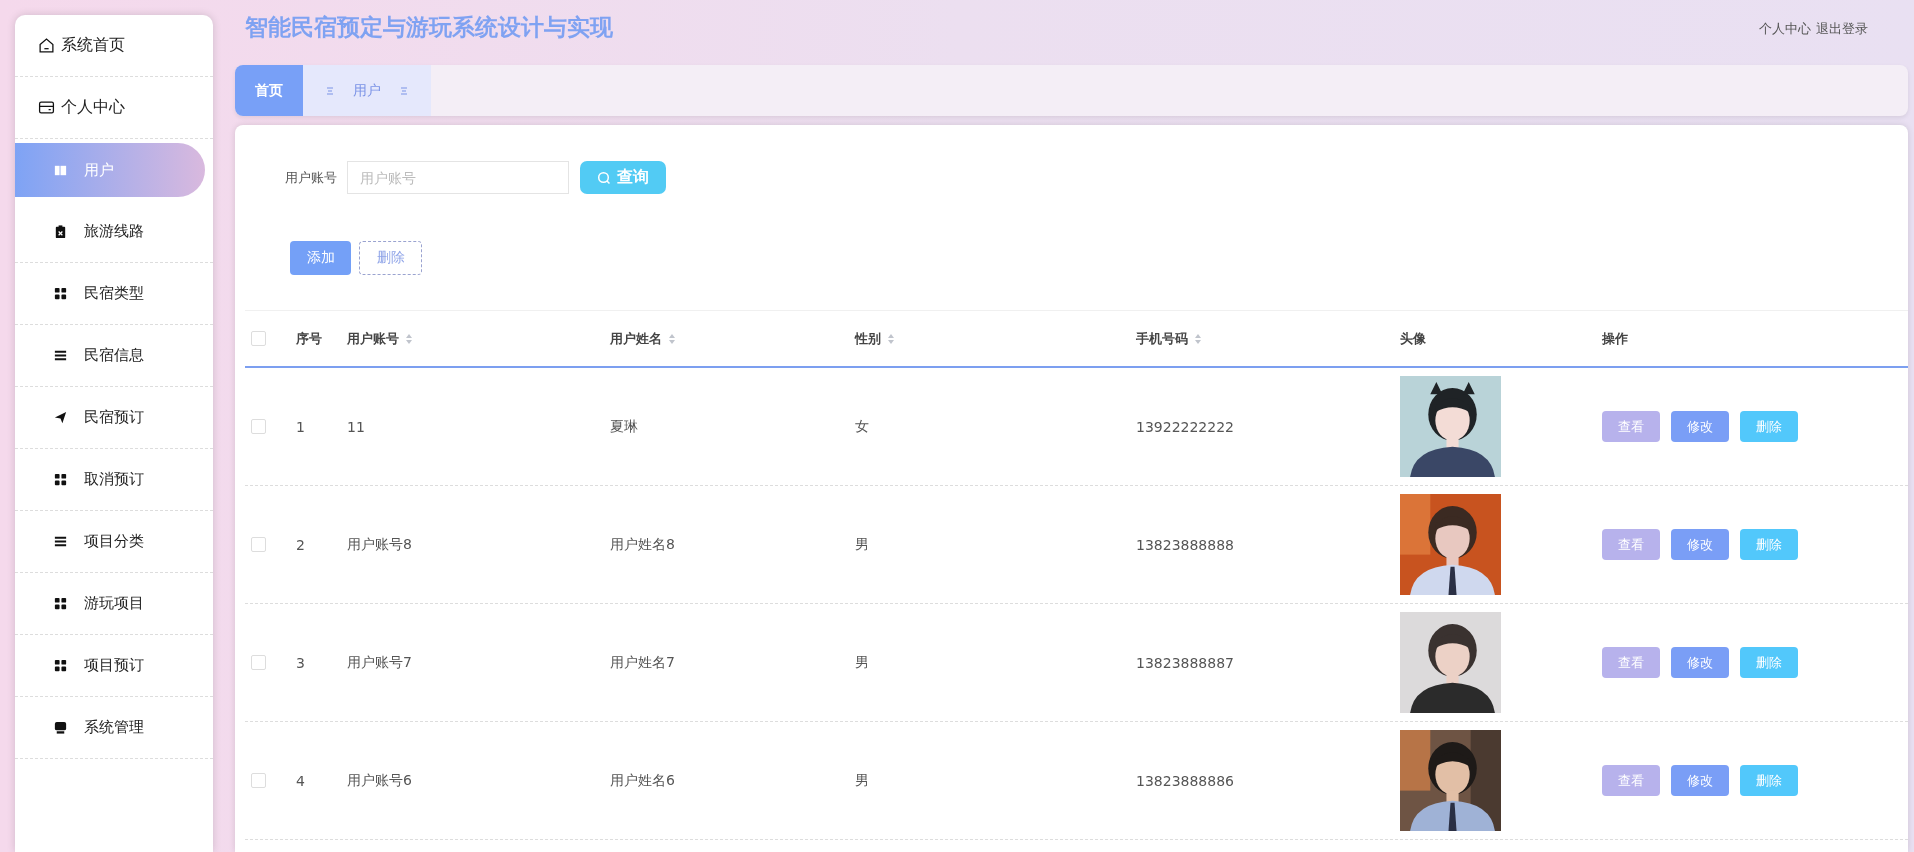  What do you see at coordinates (636, 338) in the screenshot?
I see `column-header: 用户姓名` at bounding box center [636, 338].